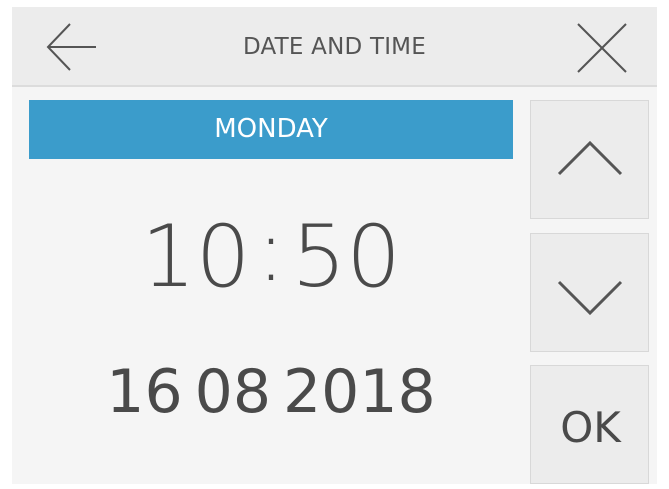 The image size is (669, 489). Describe the element at coordinates (345, 257) in the screenshot. I see `minute-field: 50` at that location.